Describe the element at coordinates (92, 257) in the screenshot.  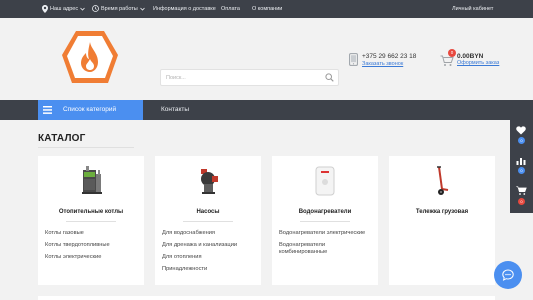
I see `subcategory-link: Котлы электрические` at that location.